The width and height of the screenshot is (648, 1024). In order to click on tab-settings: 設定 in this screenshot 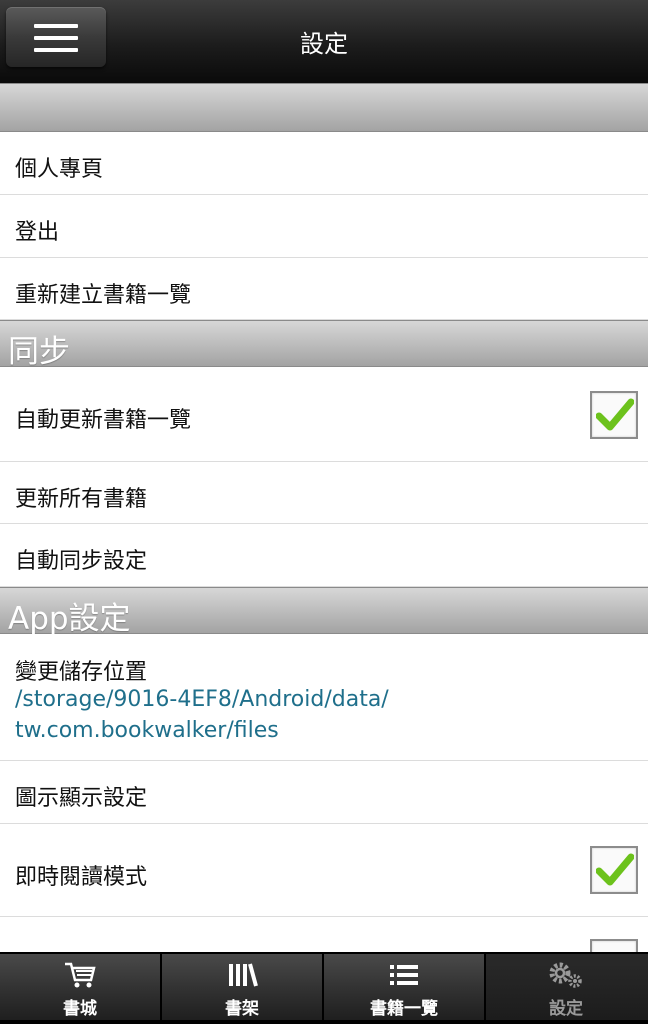, I will do `click(567, 987)`.